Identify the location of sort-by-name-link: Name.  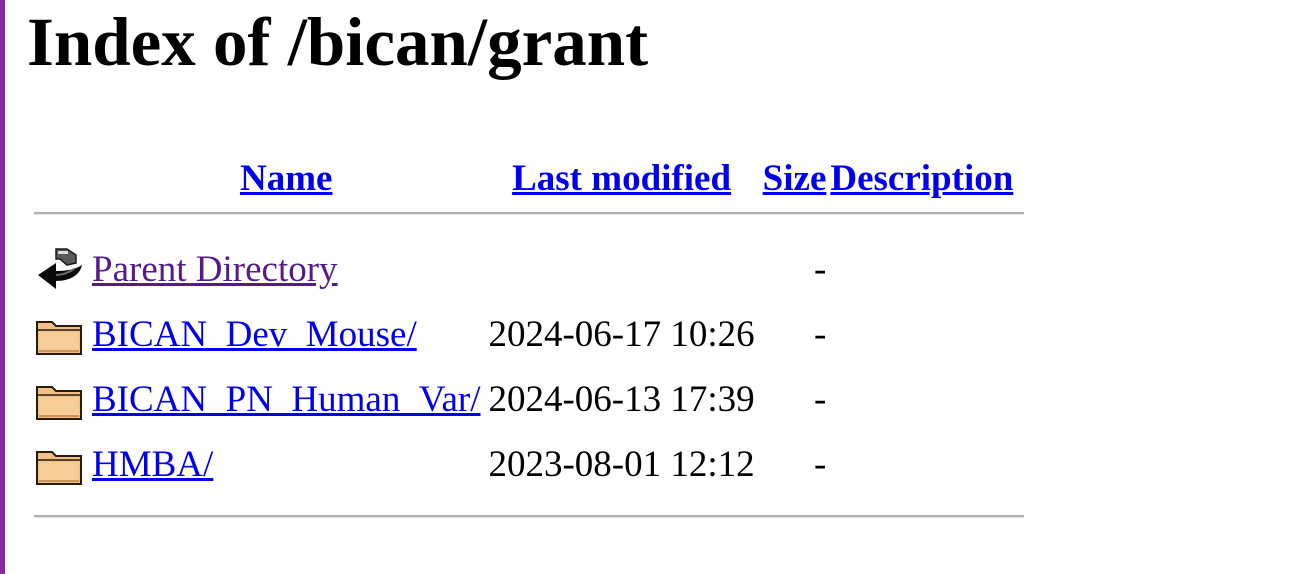
(286, 178).